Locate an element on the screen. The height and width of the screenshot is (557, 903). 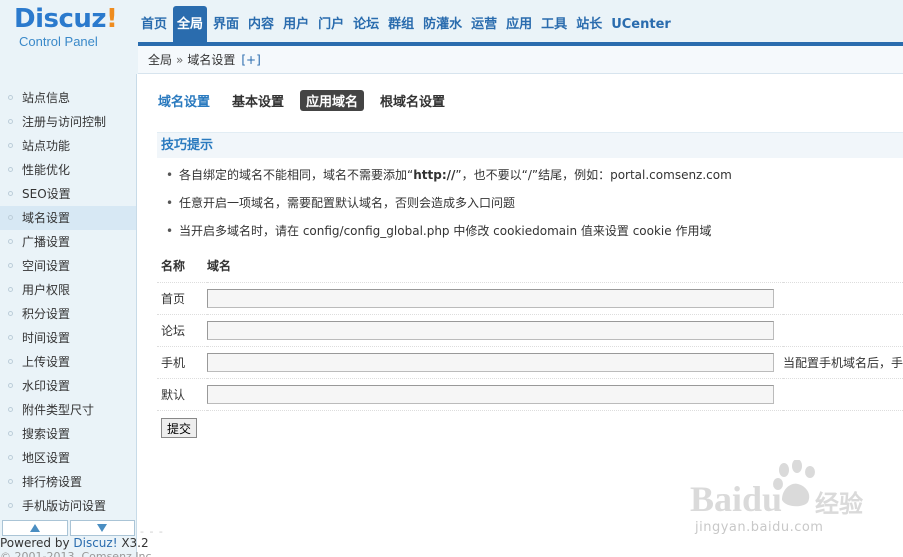
sidebar-item: 性能优化 is located at coordinates (68, 170).